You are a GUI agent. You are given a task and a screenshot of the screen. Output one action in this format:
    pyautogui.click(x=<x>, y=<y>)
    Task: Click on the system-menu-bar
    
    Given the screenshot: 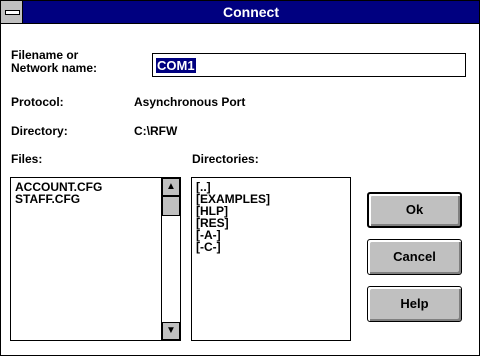 What is the action you would take?
    pyautogui.click(x=12, y=12)
    